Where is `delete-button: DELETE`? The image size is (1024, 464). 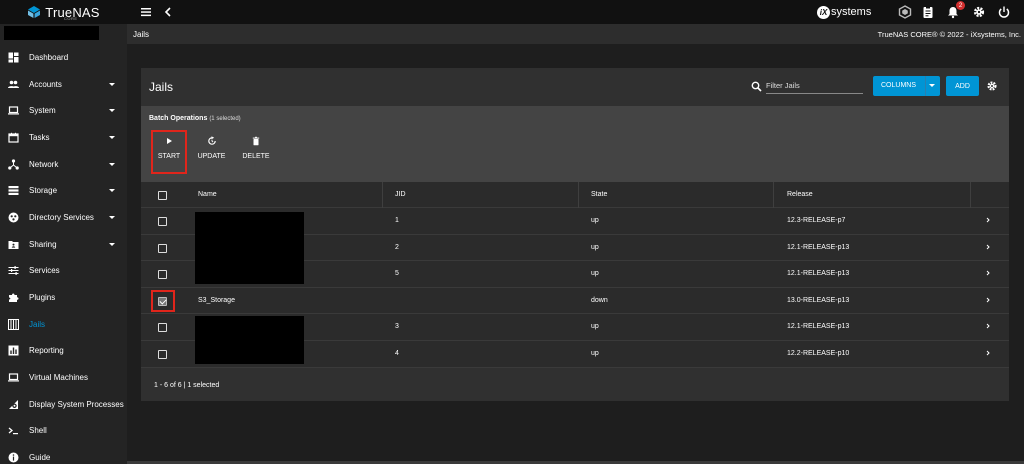 delete-button: DELETE is located at coordinates (256, 153).